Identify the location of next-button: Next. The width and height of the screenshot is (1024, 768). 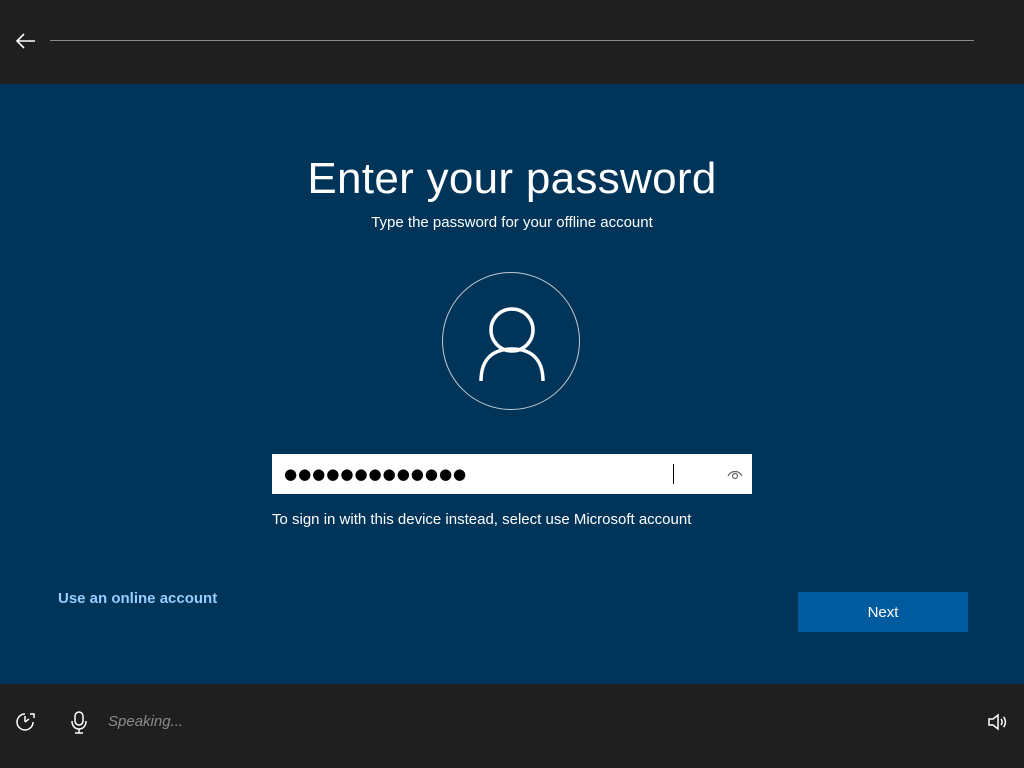
(883, 612).